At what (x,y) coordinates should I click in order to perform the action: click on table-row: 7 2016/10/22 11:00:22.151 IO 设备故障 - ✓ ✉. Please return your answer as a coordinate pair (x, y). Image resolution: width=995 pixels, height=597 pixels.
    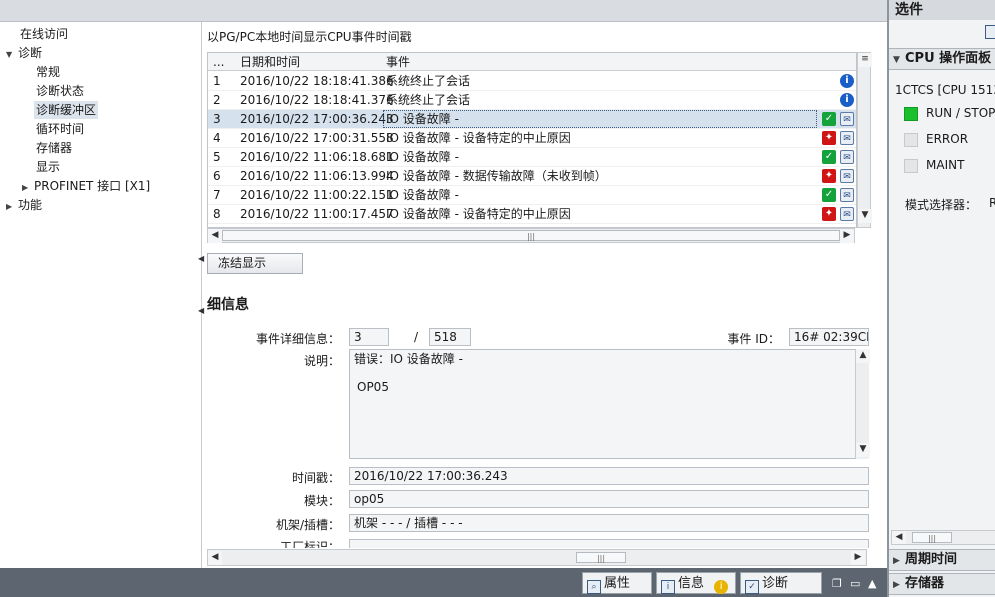
    Looking at the image, I should click on (532, 195).